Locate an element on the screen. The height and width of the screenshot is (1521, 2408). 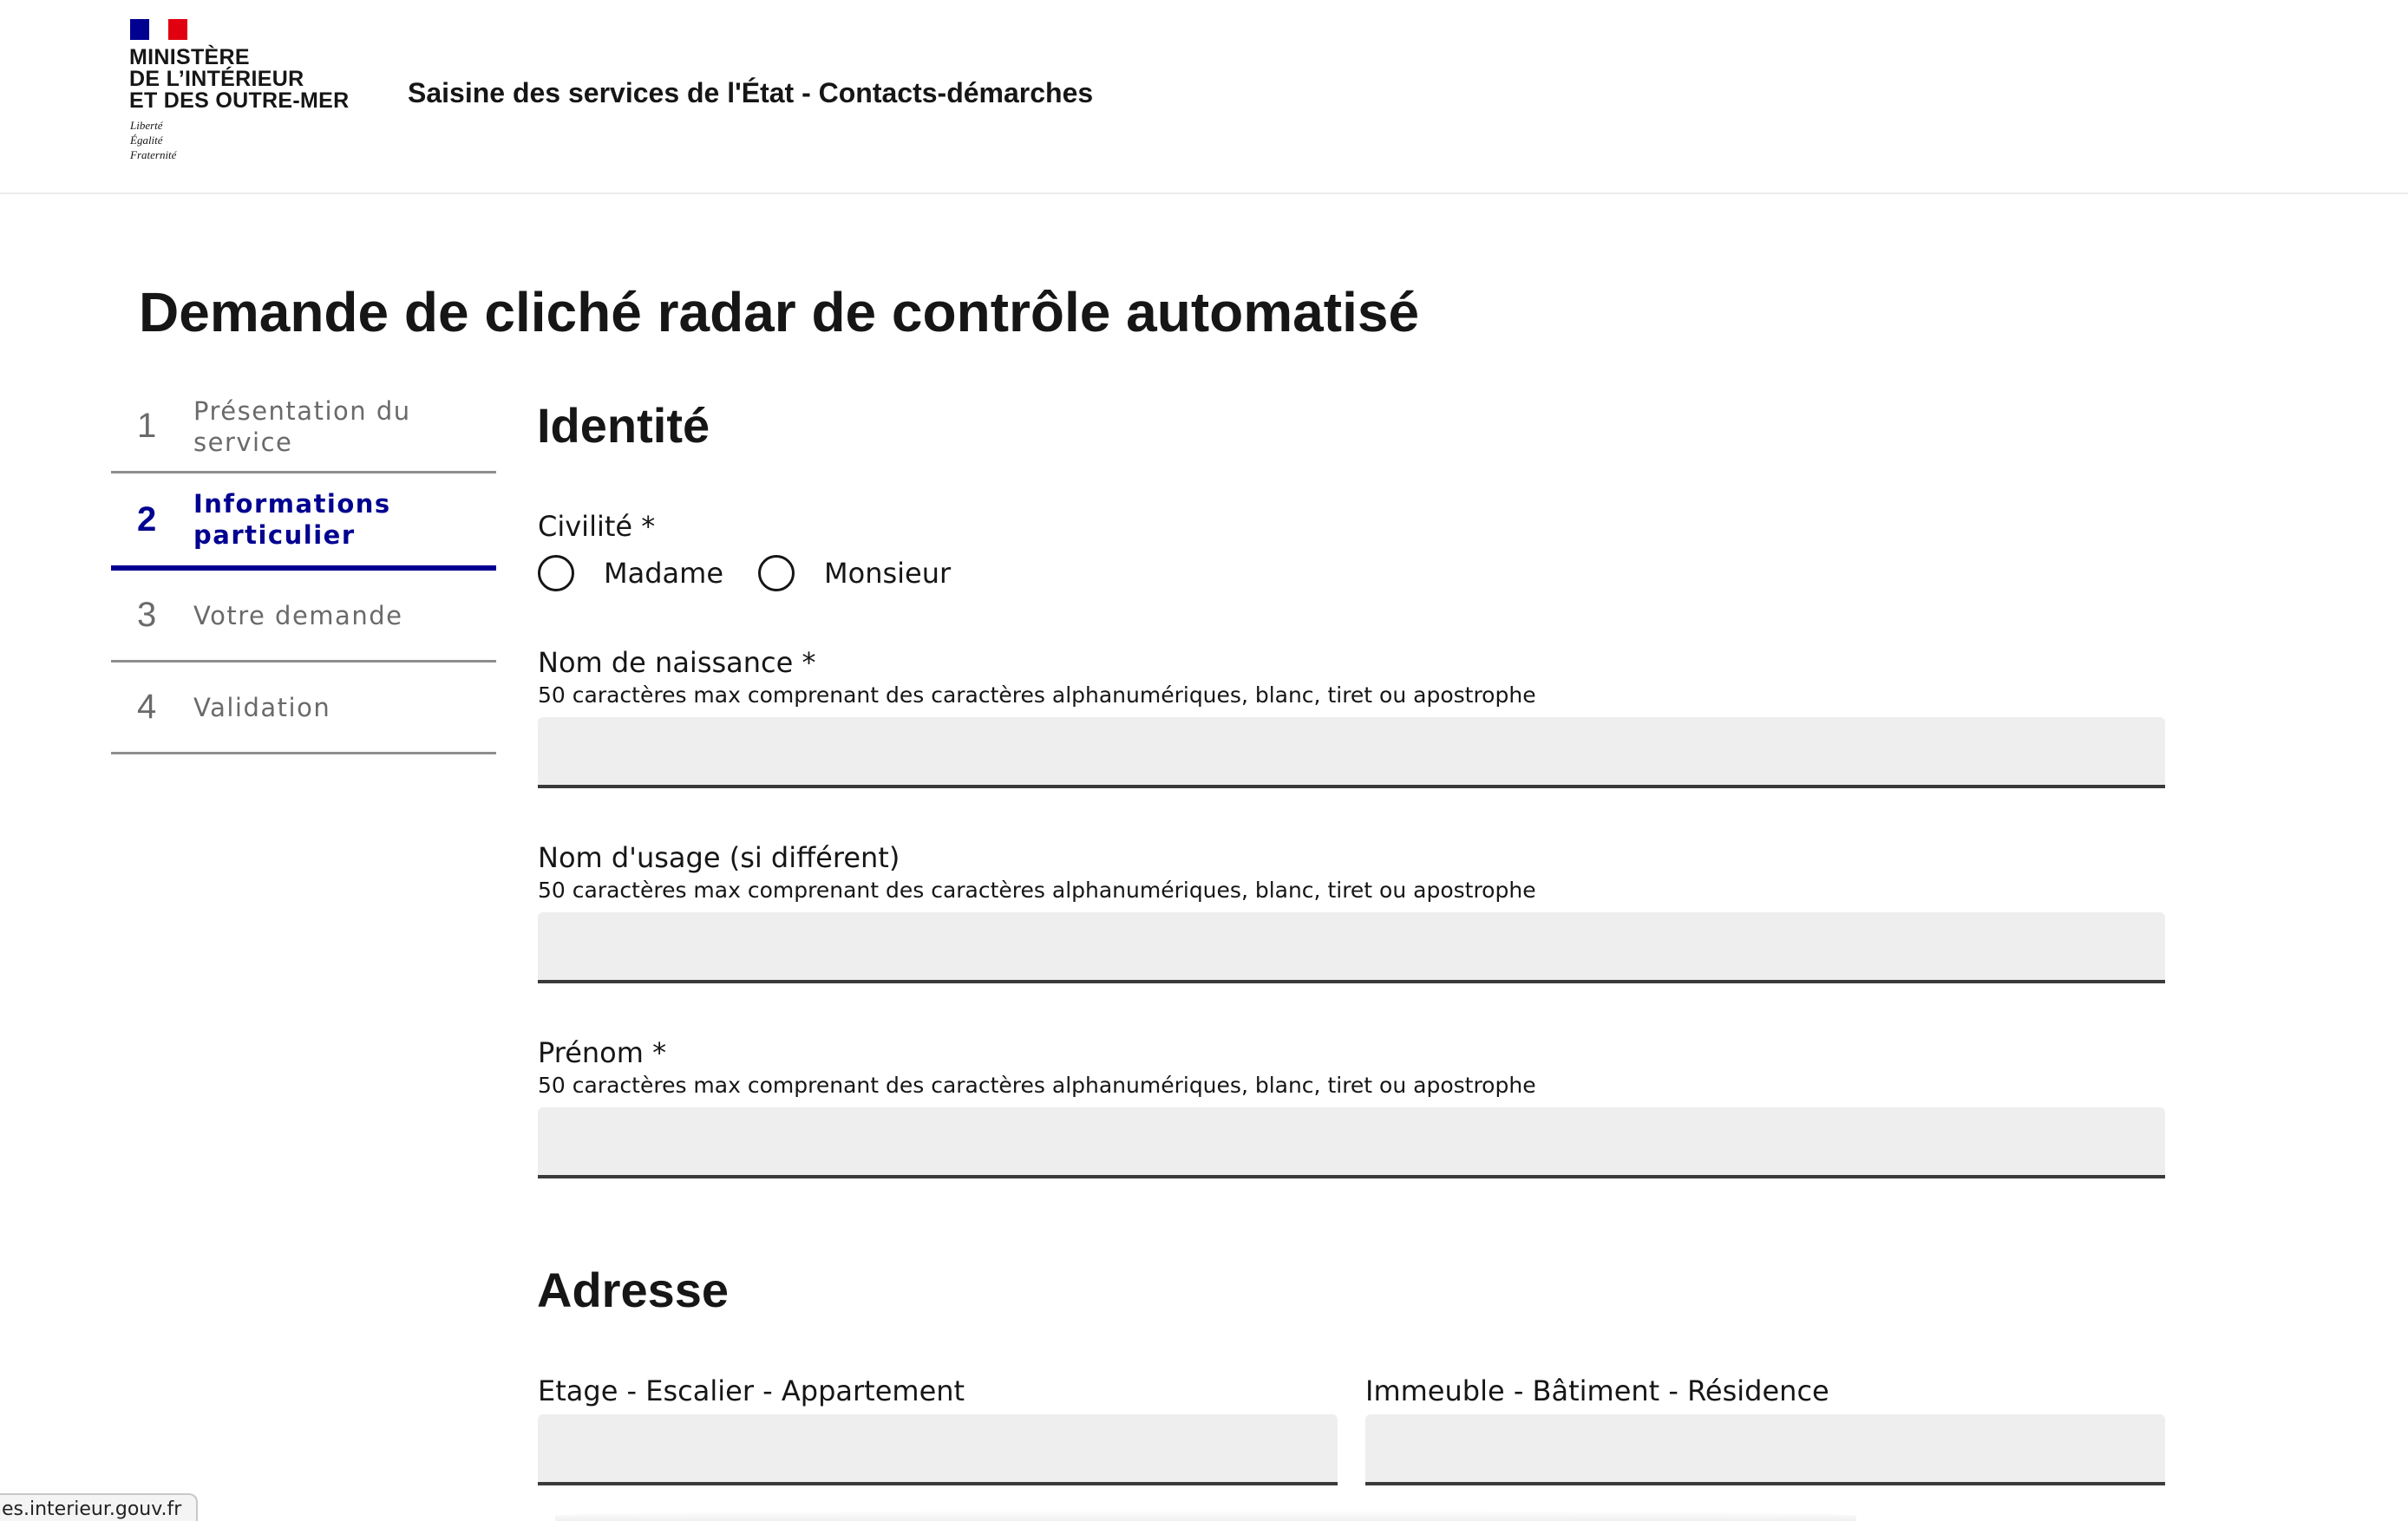
etage-label: Etage - Escalier - Appartement is located at coordinates (751, 1390).